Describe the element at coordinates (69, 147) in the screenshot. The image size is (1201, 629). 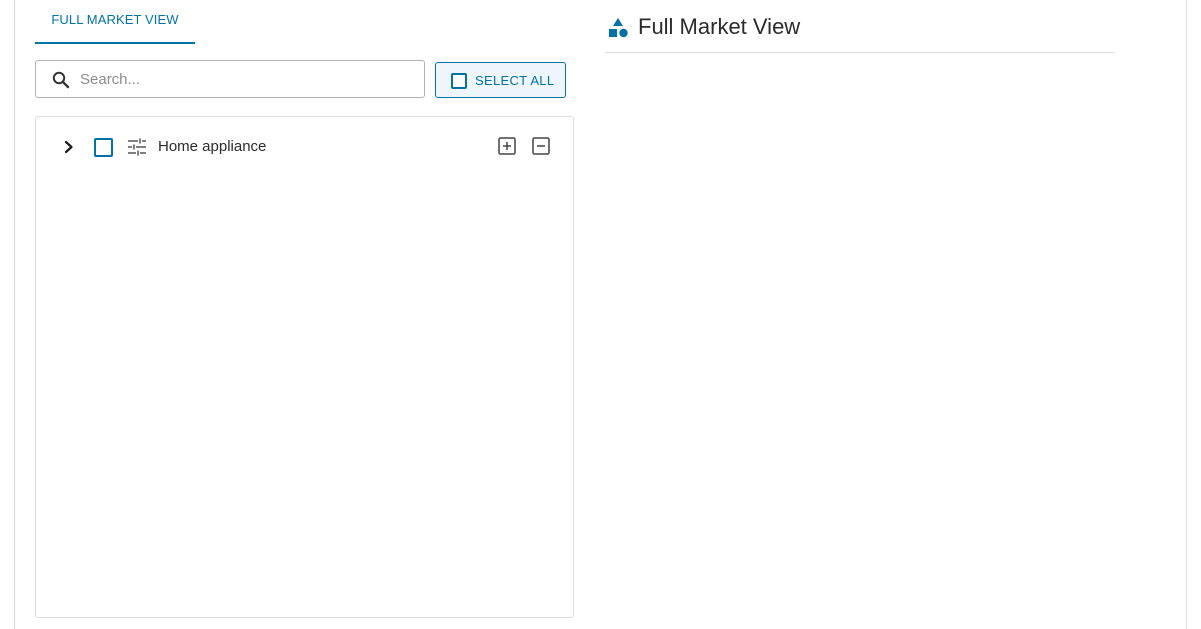
I see `chevron-right-icon` at that location.